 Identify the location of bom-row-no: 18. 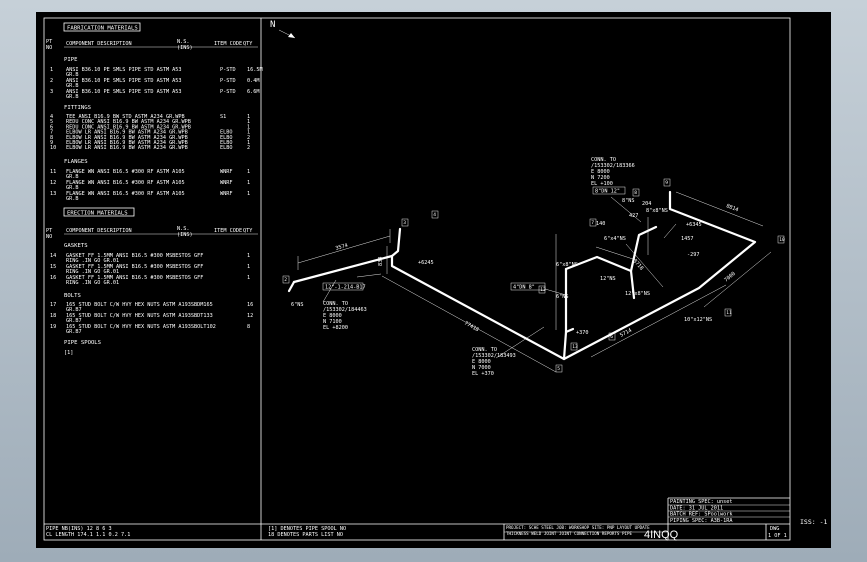
(53, 316).